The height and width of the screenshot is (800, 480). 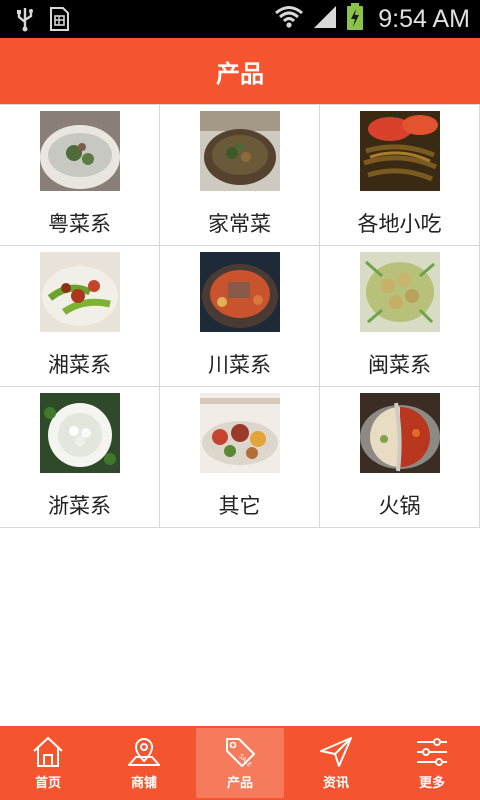 I want to click on nav-item-more: 更多, so click(x=432, y=763).